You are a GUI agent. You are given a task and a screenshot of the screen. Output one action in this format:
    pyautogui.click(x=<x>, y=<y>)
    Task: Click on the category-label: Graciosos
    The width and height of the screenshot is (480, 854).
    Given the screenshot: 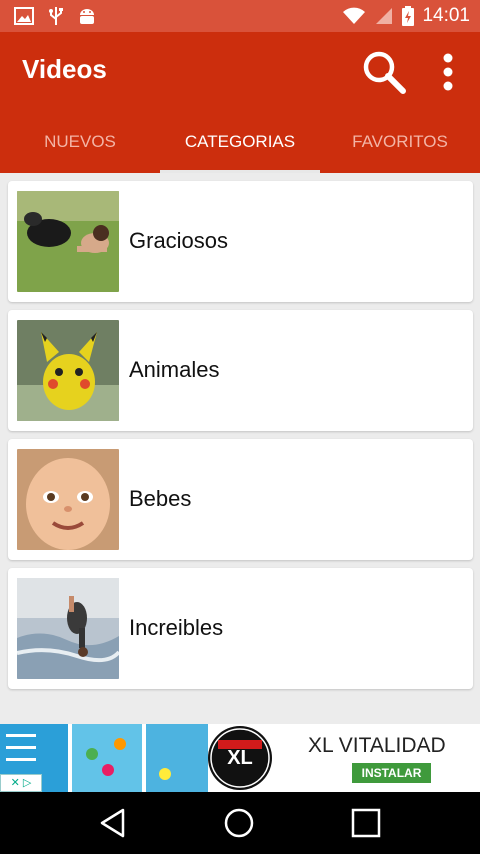 What is the action you would take?
    pyautogui.click(x=179, y=240)
    